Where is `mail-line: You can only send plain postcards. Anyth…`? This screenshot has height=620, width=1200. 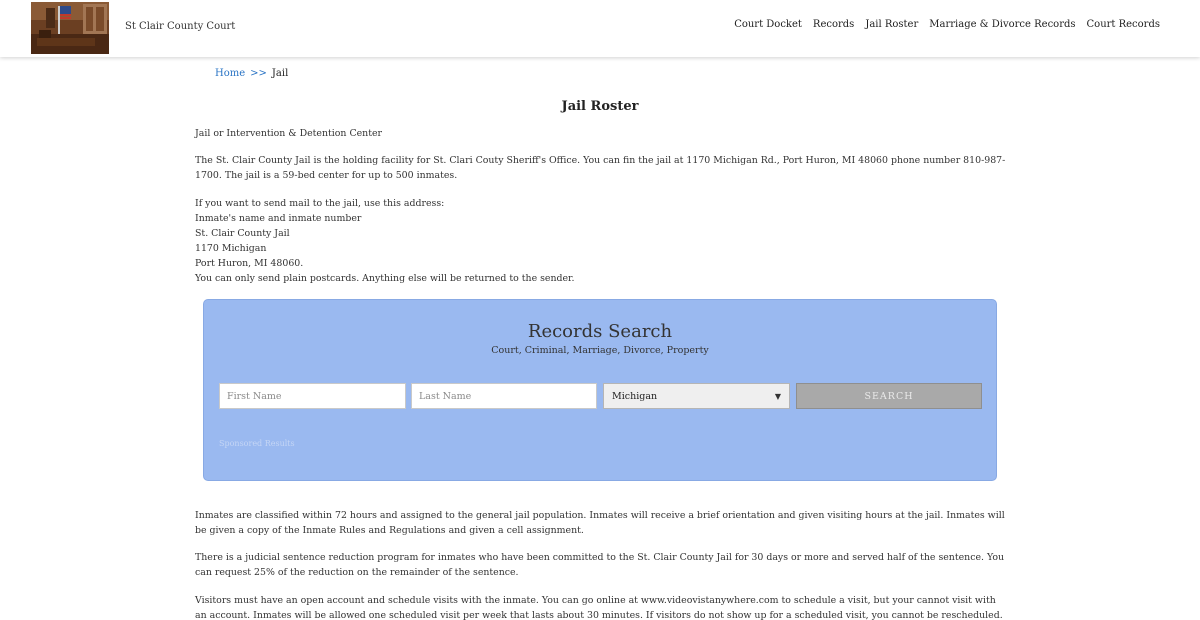
mail-line: You can only send plain postcards. Anyth… is located at coordinates (385, 278).